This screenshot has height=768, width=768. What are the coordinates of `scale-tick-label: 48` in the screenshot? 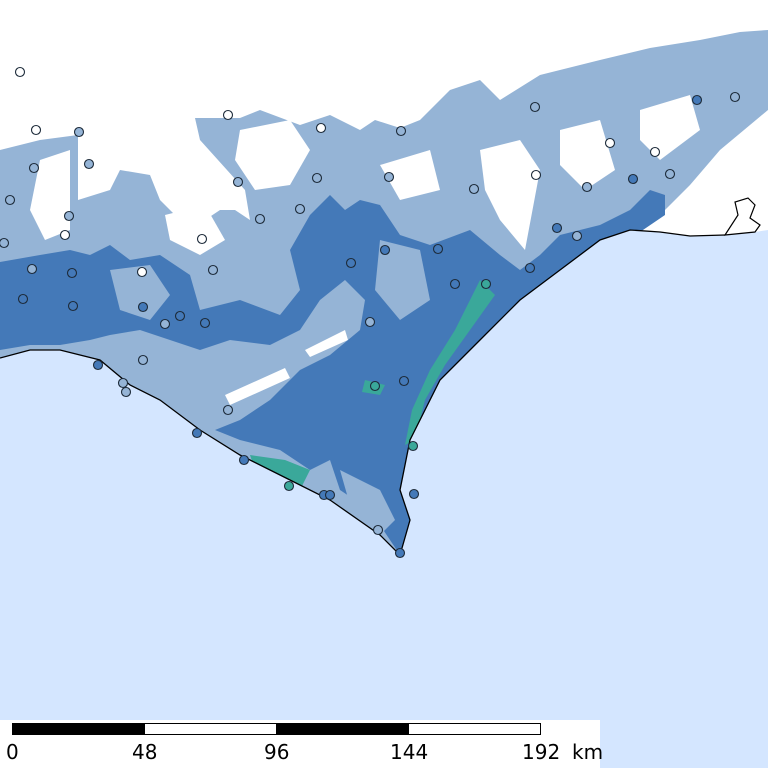 It's located at (145, 752).